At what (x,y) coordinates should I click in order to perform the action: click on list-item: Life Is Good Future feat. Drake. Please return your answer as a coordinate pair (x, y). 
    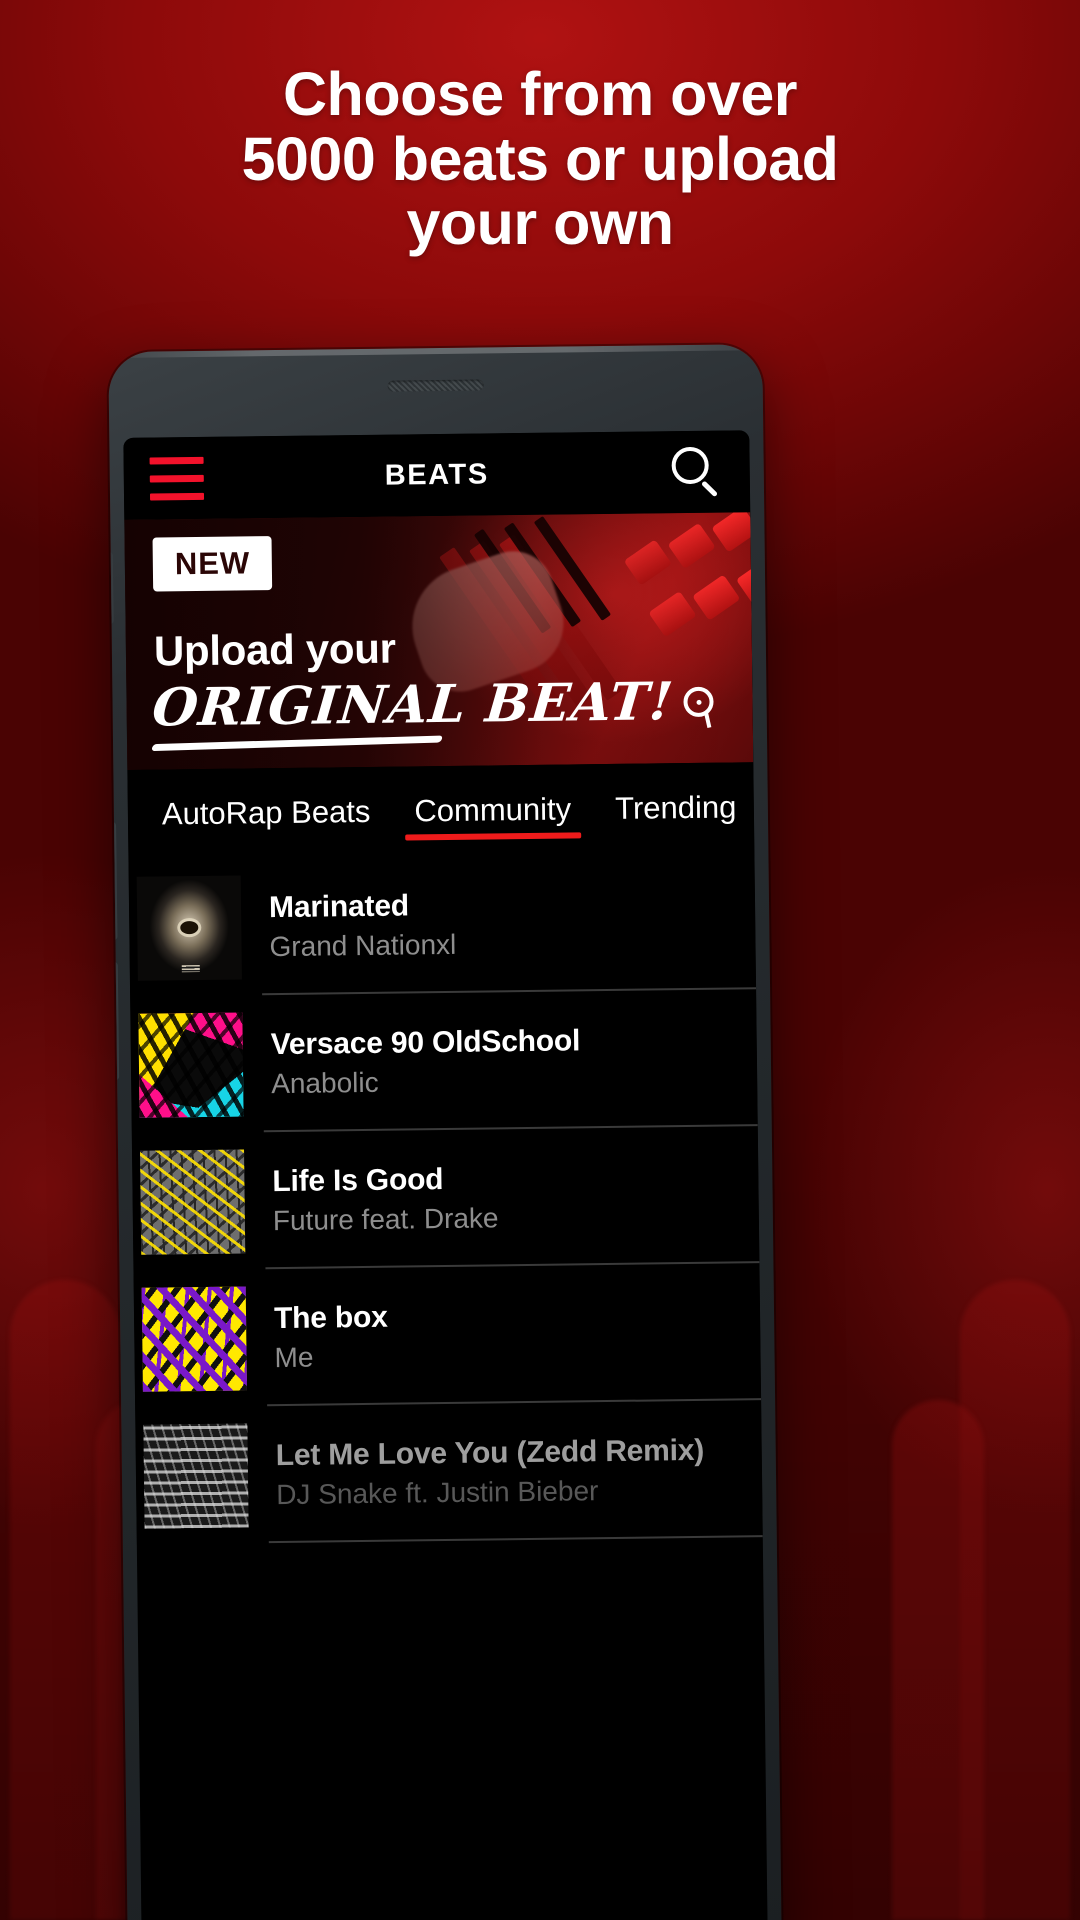
    Looking at the image, I should click on (446, 1198).